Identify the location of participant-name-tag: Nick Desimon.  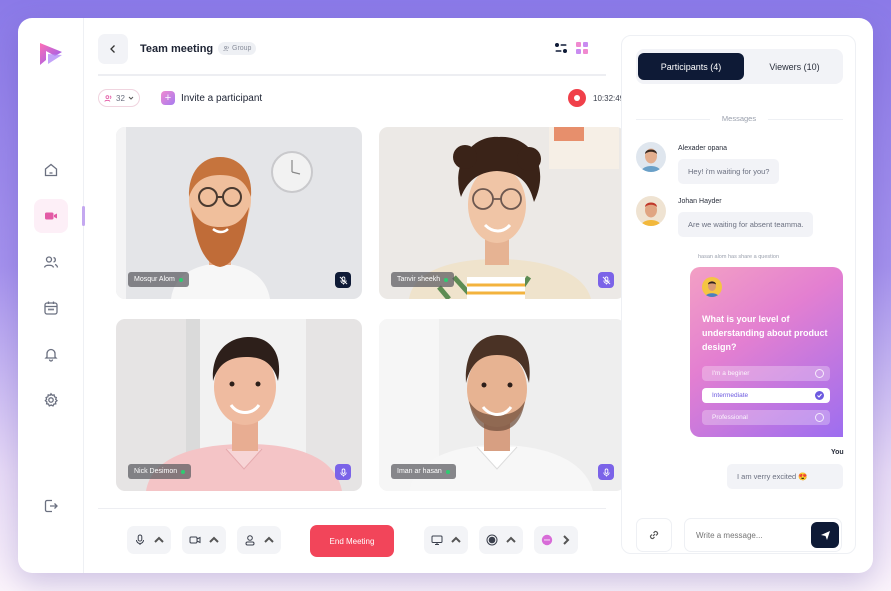
(160, 471).